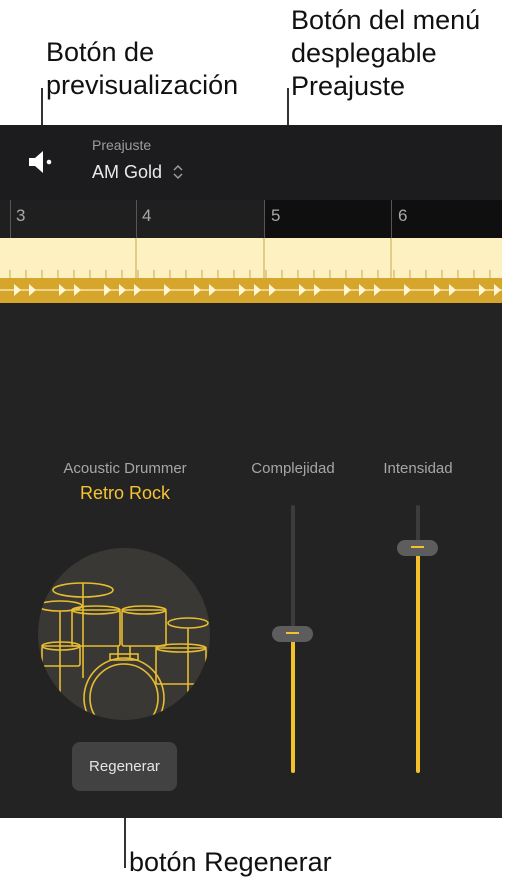  What do you see at coordinates (142, 69) in the screenshot?
I see `callout-preview: Botón de previsualización` at bounding box center [142, 69].